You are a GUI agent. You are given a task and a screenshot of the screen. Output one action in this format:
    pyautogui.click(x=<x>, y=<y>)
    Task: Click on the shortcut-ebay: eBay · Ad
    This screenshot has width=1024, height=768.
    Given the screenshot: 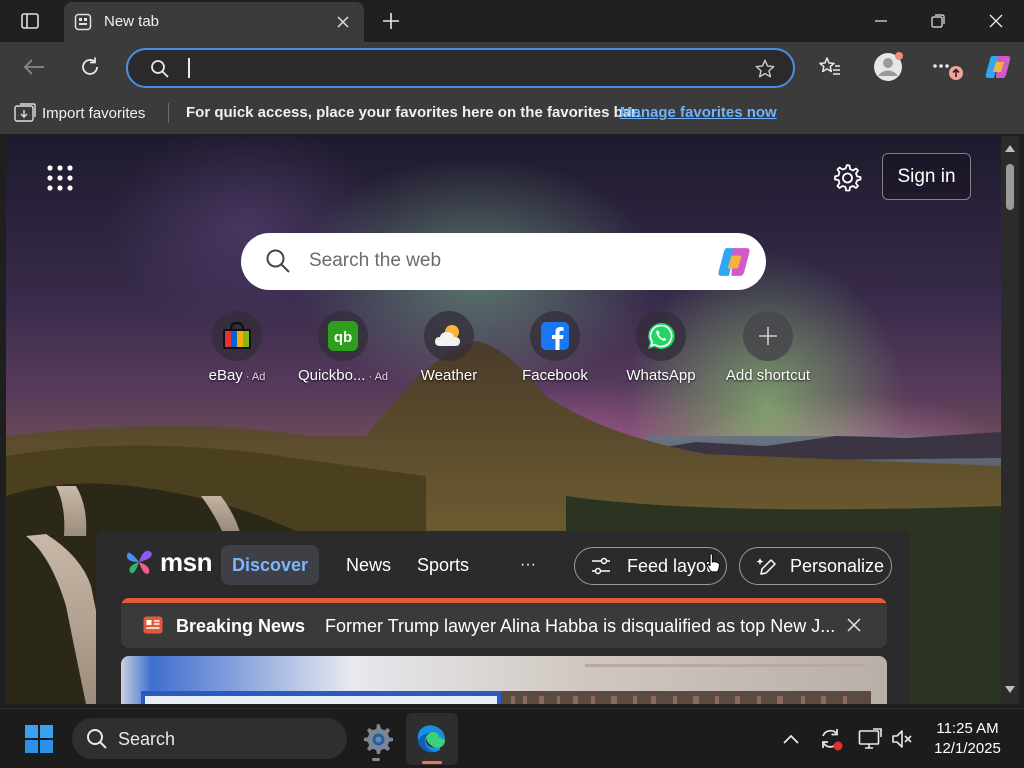 What is the action you would take?
    pyautogui.click(x=237, y=351)
    